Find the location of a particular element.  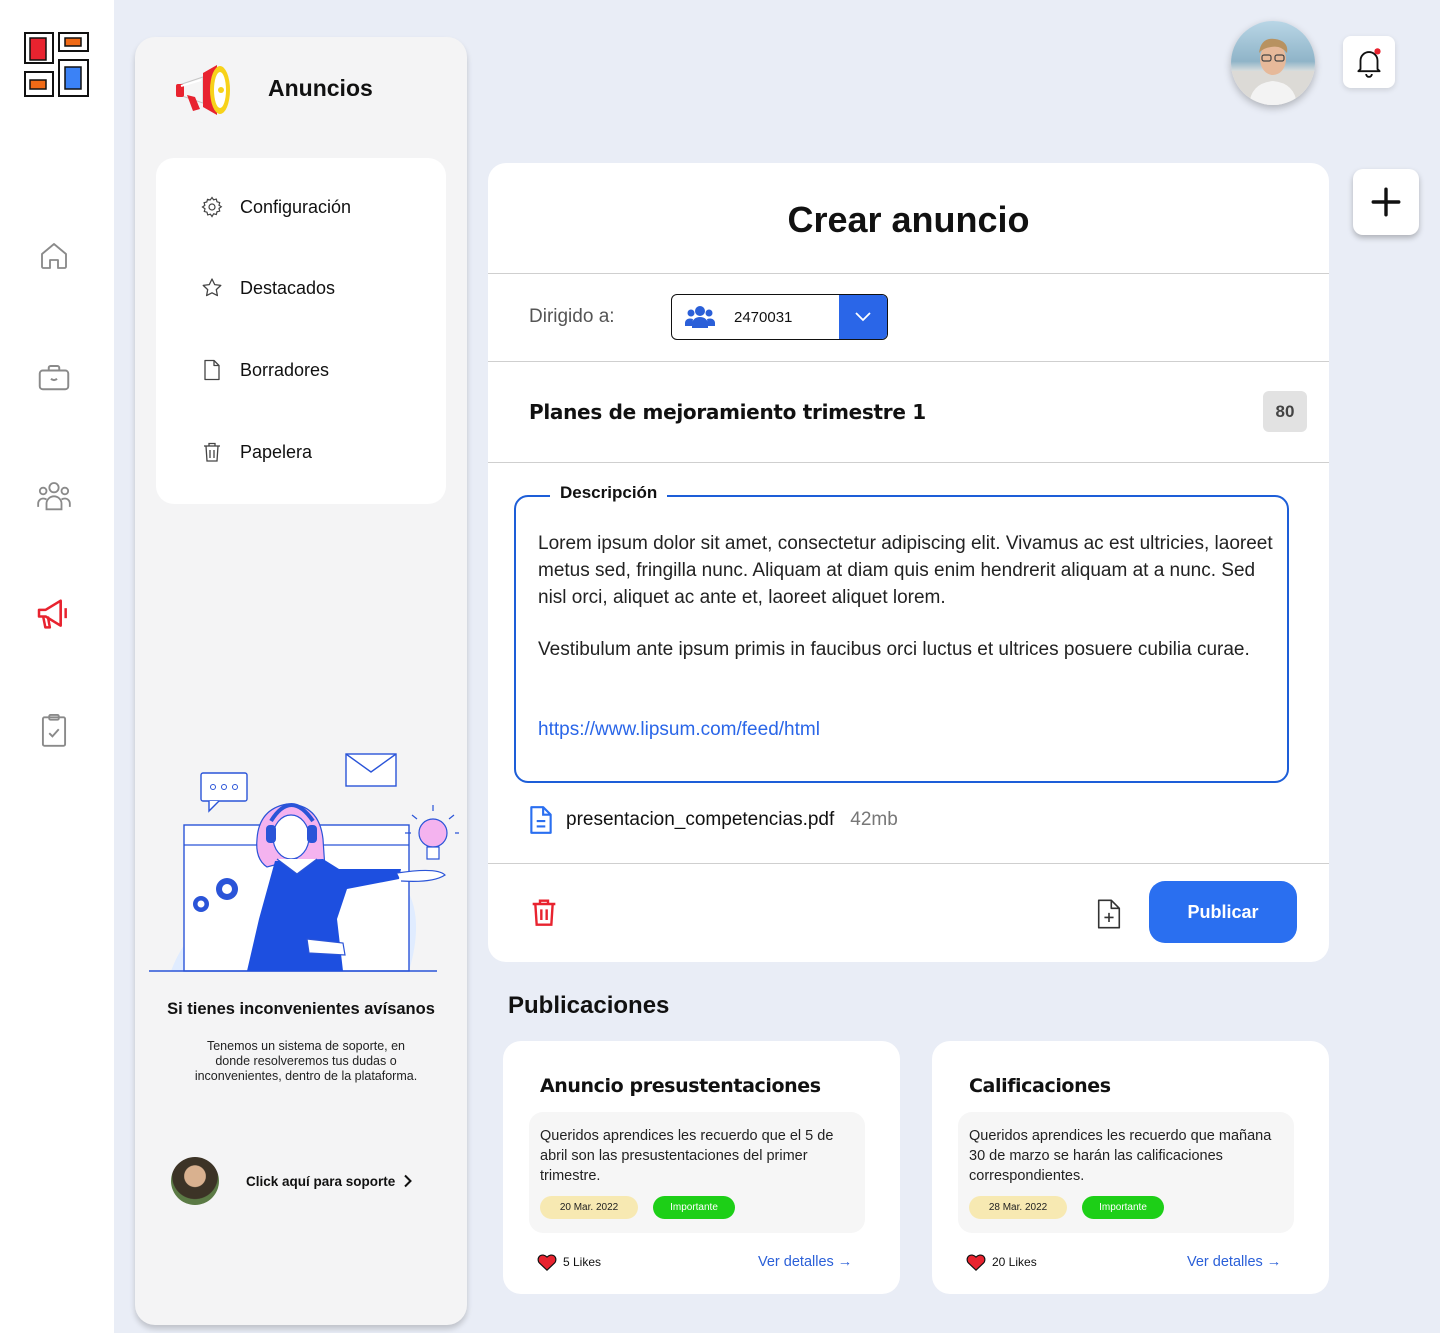

delete-button is located at coordinates (544, 914).